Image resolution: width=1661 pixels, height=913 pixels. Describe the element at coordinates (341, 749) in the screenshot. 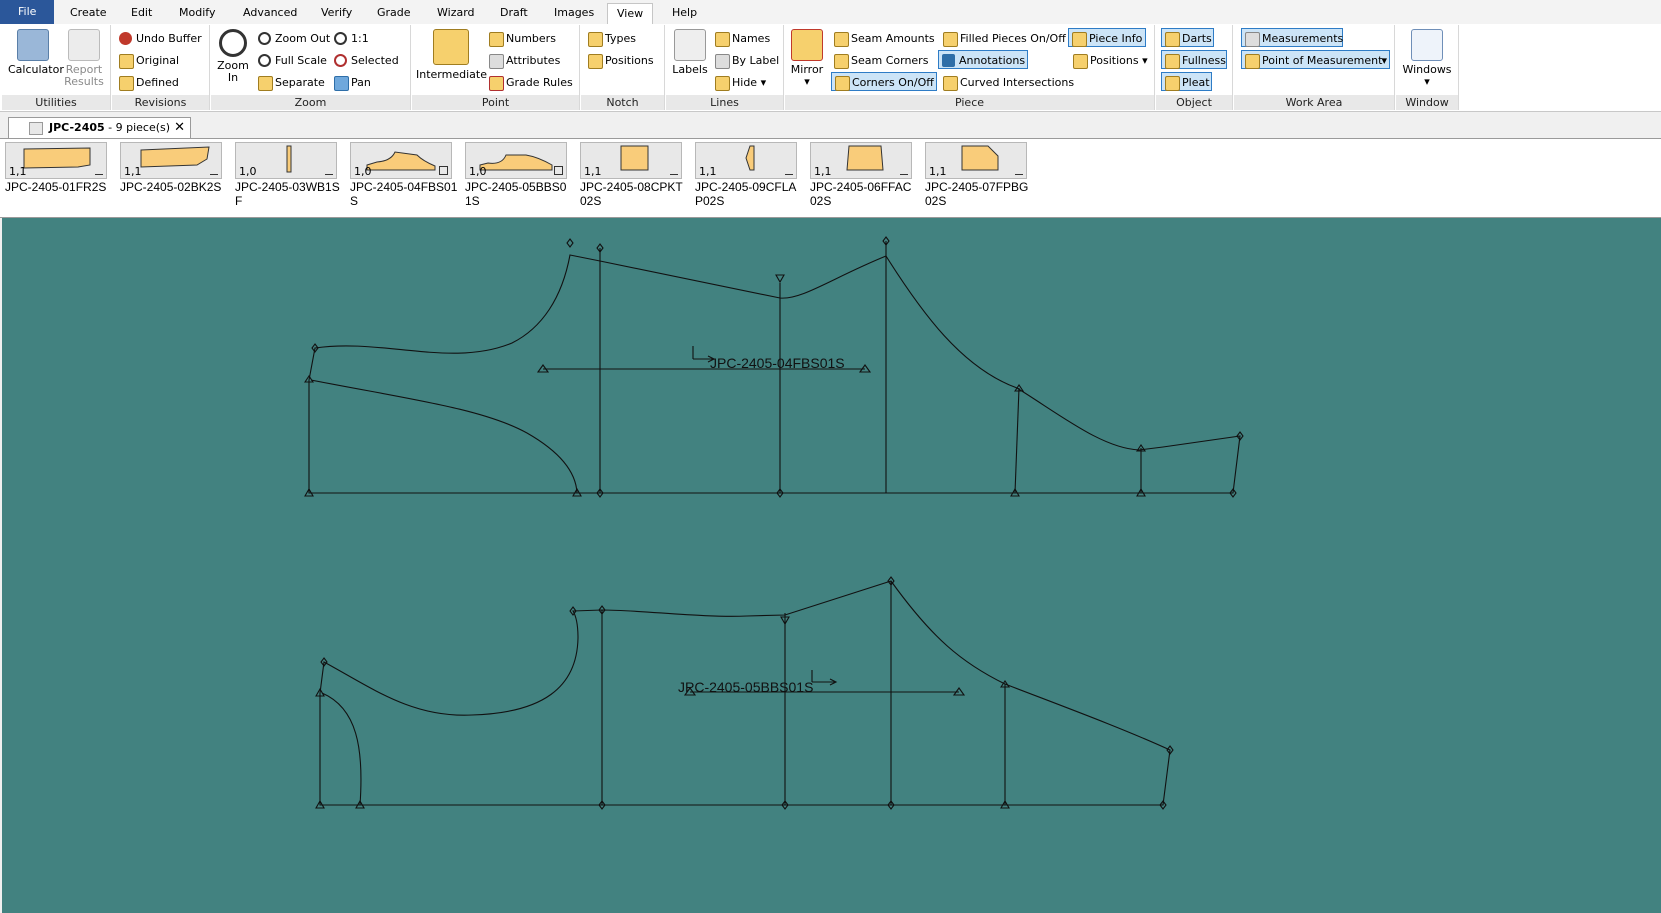

I see `seam-curve` at that location.